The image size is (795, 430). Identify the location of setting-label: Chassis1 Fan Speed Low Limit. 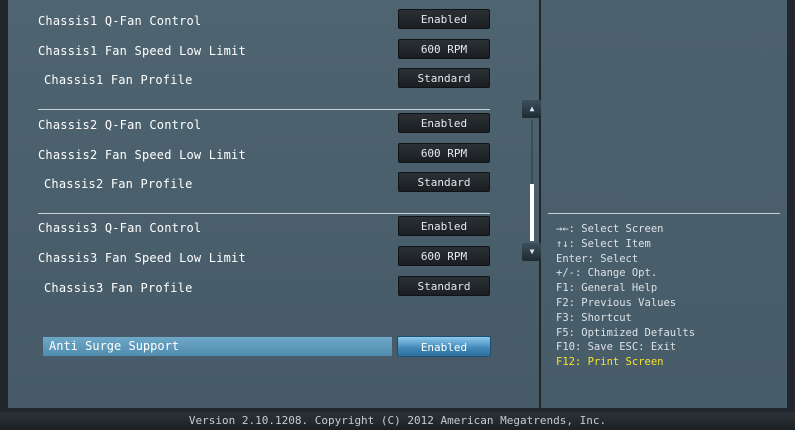
(142, 51).